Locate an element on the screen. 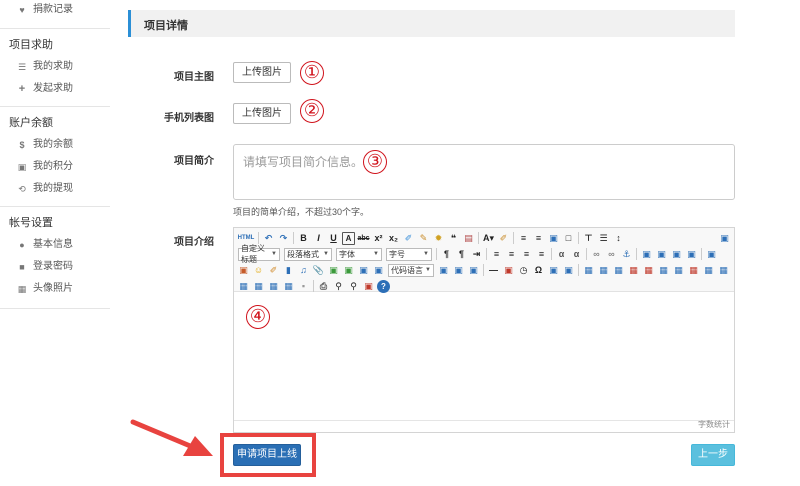  align-right-icon: ≡ is located at coordinates (526, 254).